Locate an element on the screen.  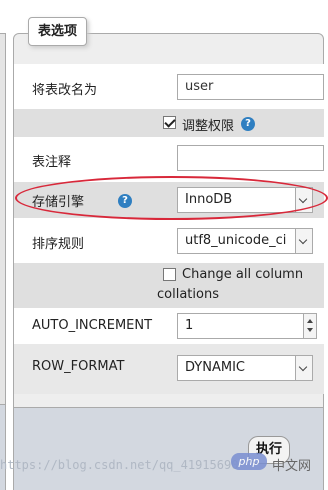
row-rename: 将表改名为 user is located at coordinates (169, 86).